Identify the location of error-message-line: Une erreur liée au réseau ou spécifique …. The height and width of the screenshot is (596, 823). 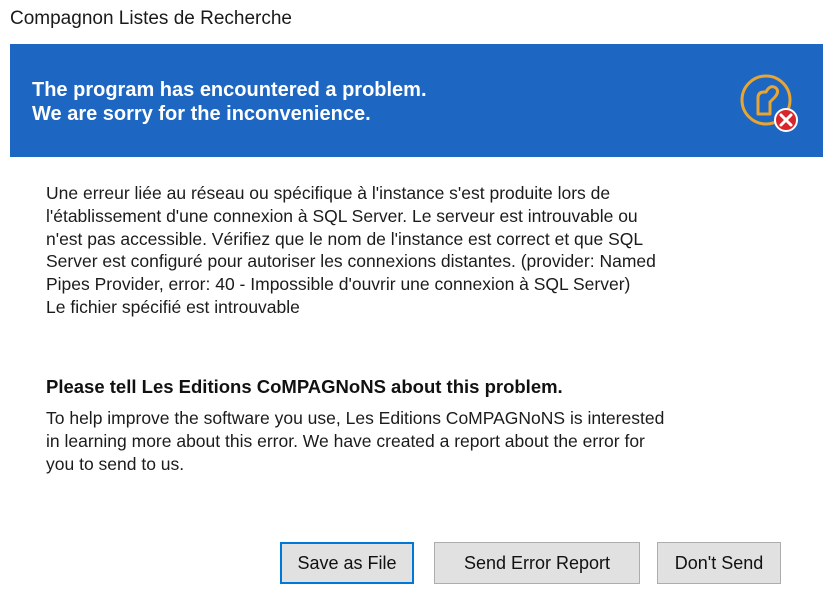
(328, 193).